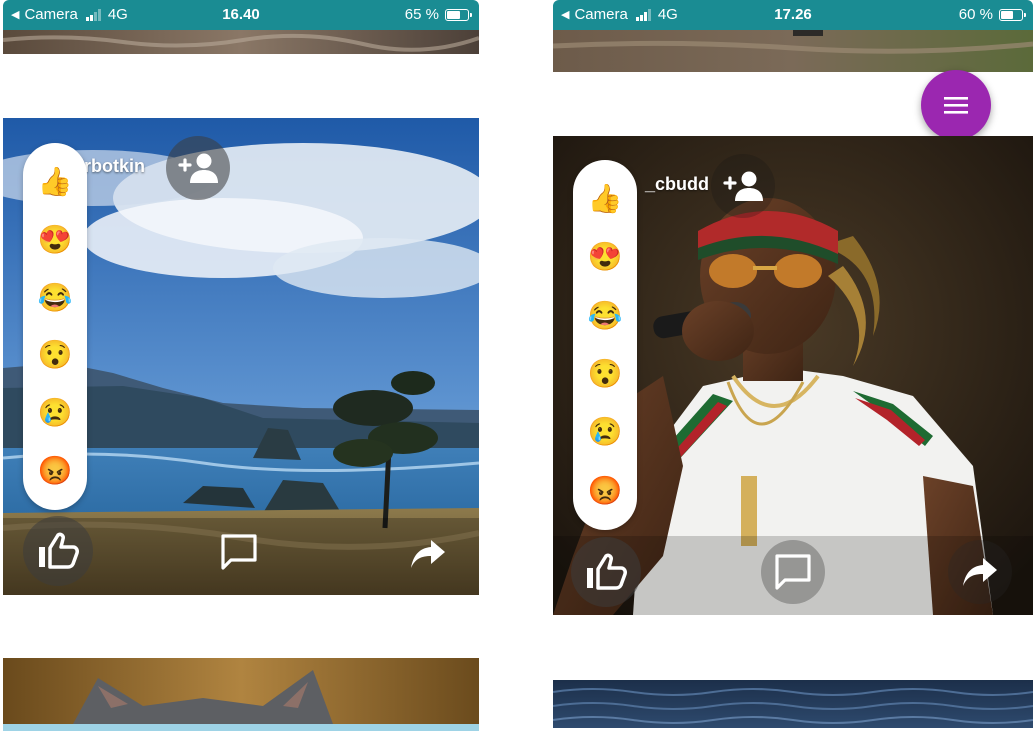 Image resolution: width=1036 pixels, height=731 pixels. What do you see at coordinates (112, 166) in the screenshot?
I see `post-username: irbotkin` at bounding box center [112, 166].